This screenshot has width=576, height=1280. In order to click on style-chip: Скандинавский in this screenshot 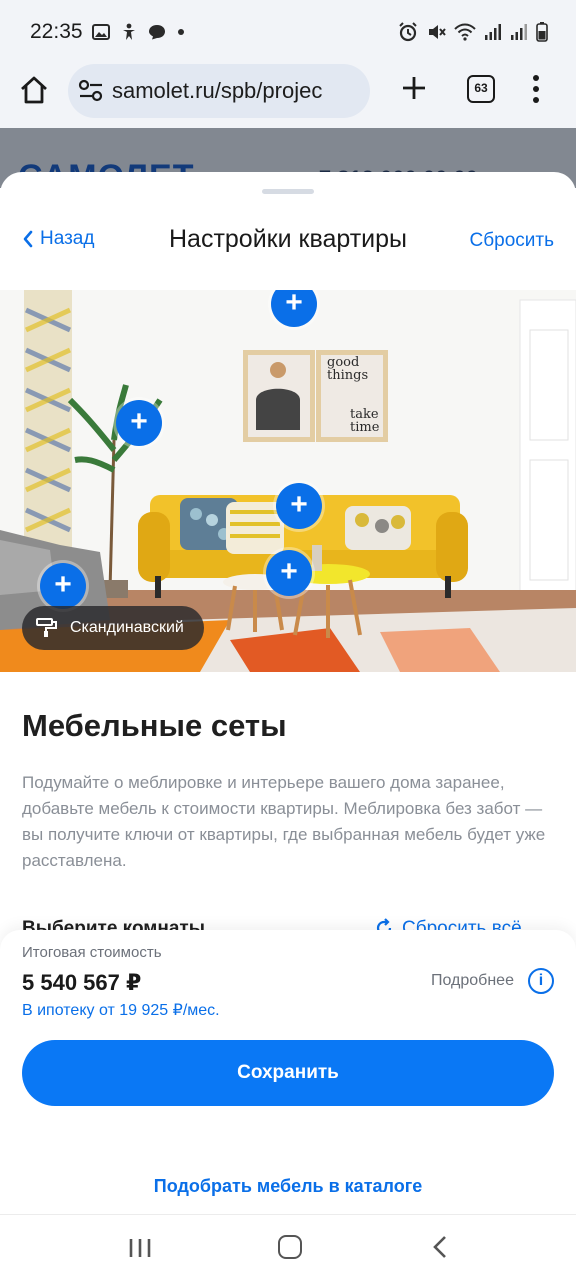, I will do `click(113, 628)`.